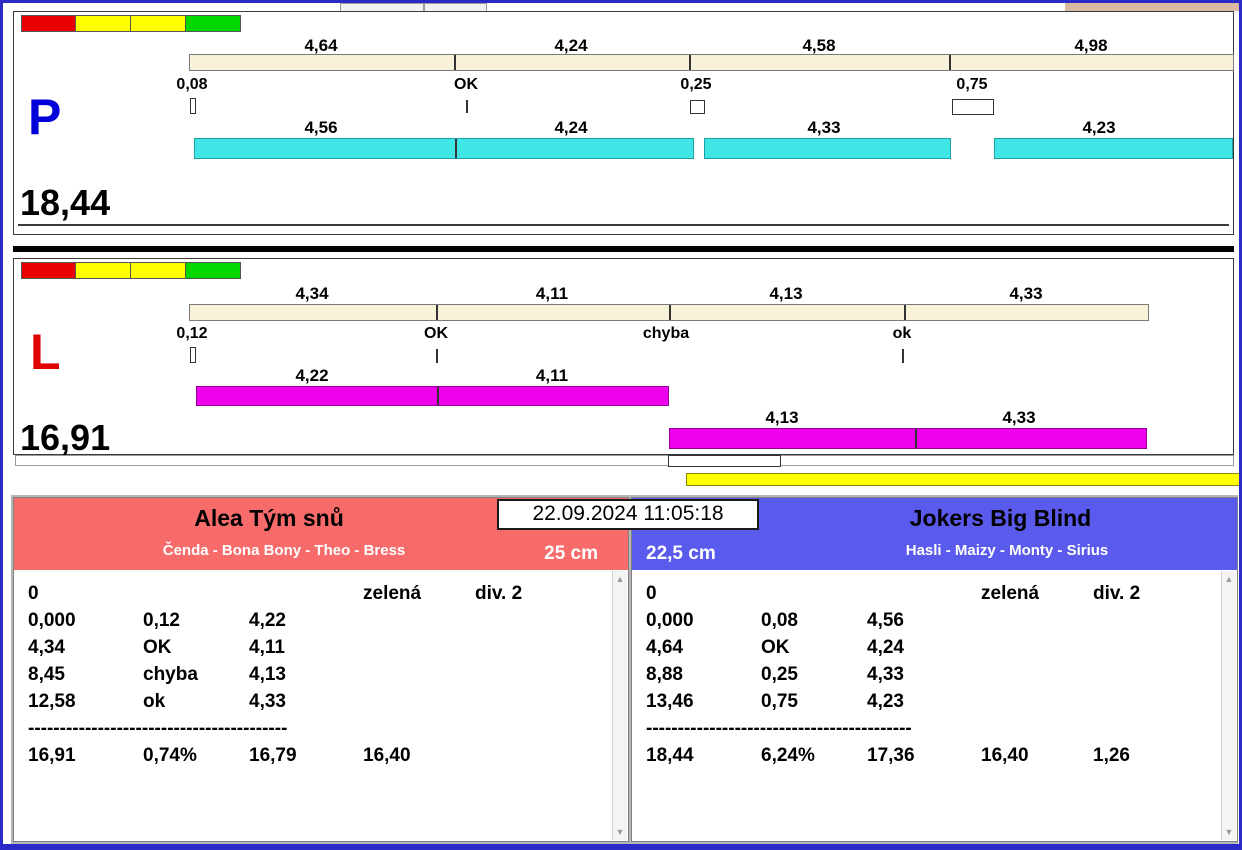 The image size is (1242, 850). Describe the element at coordinates (170, 674) in the screenshot. I see `result-cell: chyba` at that location.